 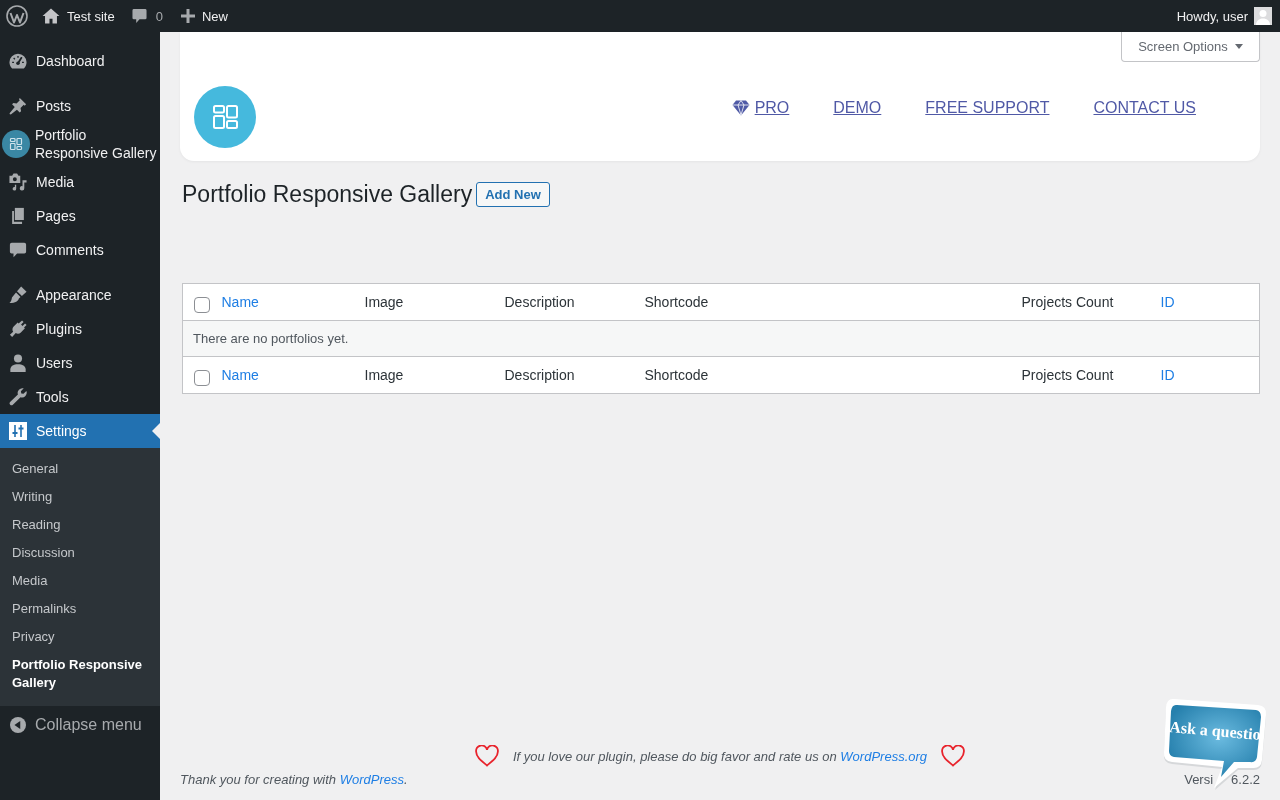 I want to click on submenu-item: General, so click(x=80, y=469).